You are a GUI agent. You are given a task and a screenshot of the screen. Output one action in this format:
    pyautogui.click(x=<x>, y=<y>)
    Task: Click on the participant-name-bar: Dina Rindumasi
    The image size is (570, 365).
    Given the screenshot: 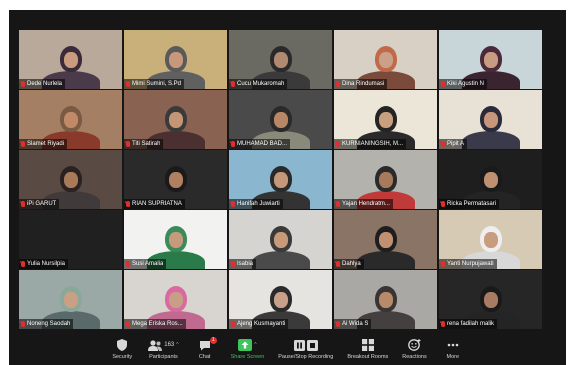 What is the action you would take?
    pyautogui.click(x=361, y=84)
    